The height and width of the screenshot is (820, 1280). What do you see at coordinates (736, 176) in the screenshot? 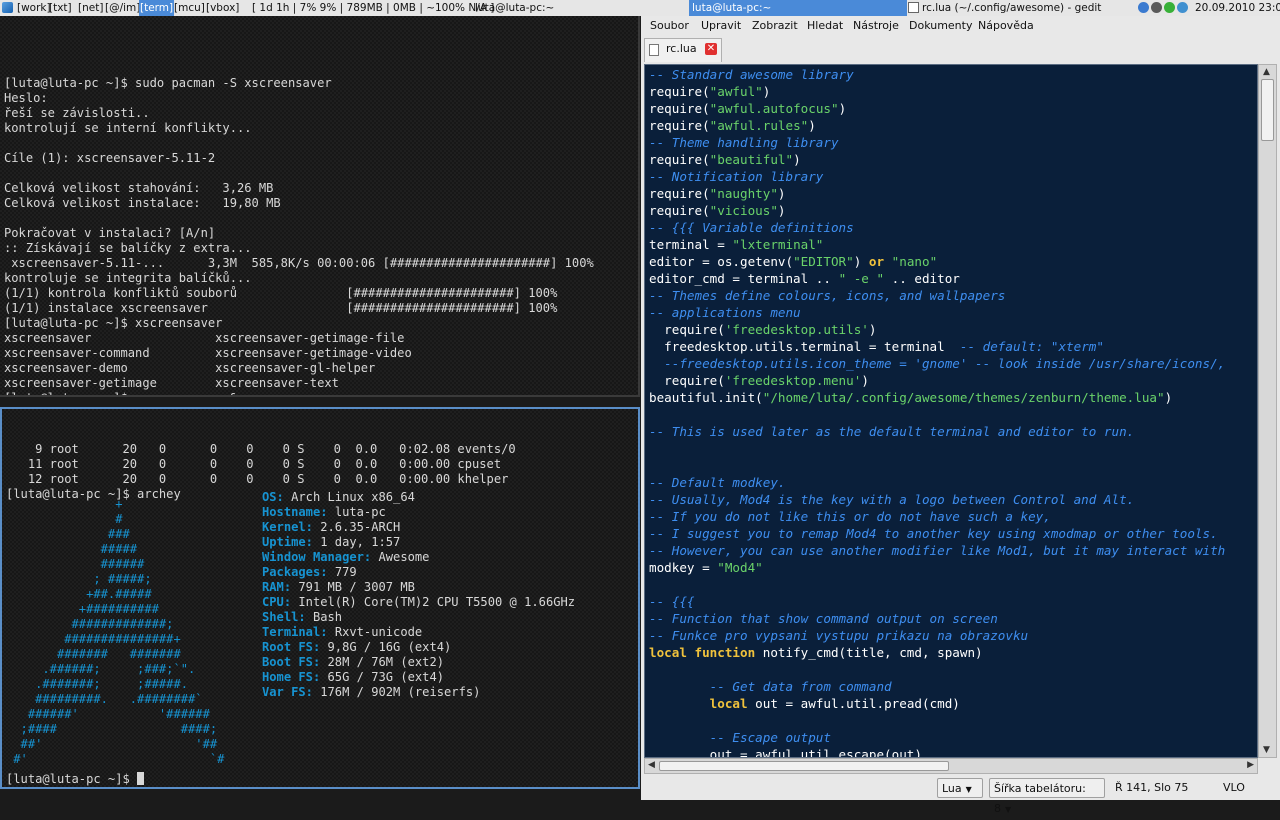
I see `code-token: -- Notification library` at bounding box center [736, 176].